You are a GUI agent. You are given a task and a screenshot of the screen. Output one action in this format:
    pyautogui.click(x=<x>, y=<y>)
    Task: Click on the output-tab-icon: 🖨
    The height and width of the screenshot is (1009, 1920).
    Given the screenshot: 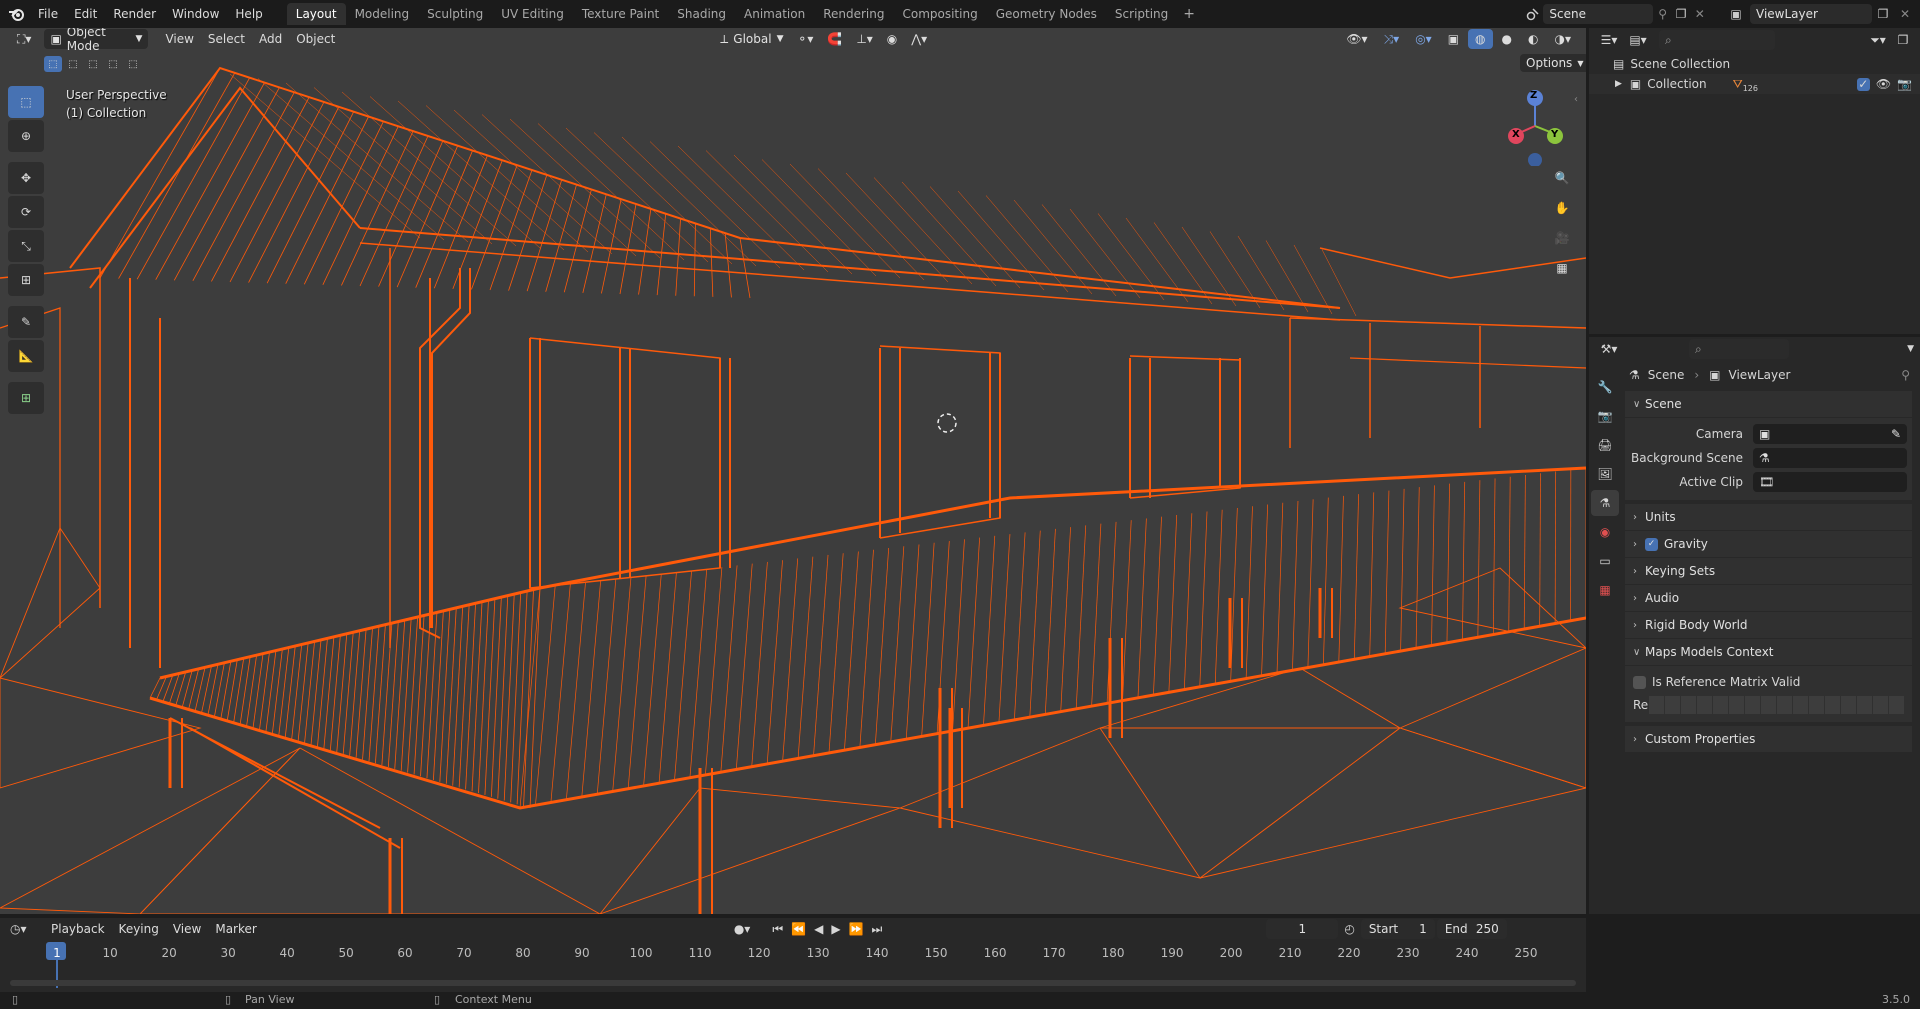 What is the action you would take?
    pyautogui.click(x=1605, y=445)
    